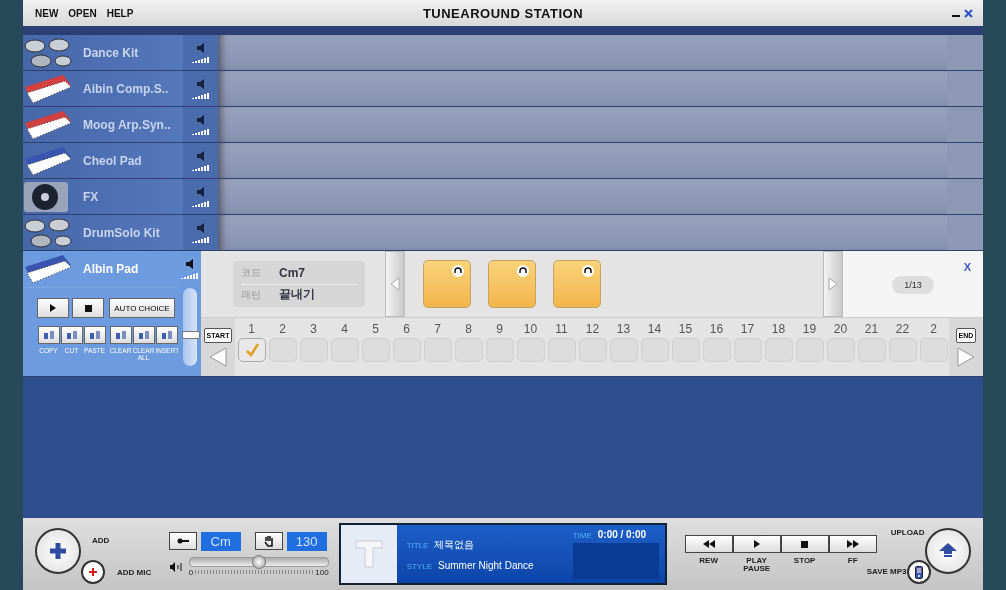  What do you see at coordinates (292, 273) in the screenshot?
I see `chord-value: Cm7` at bounding box center [292, 273].